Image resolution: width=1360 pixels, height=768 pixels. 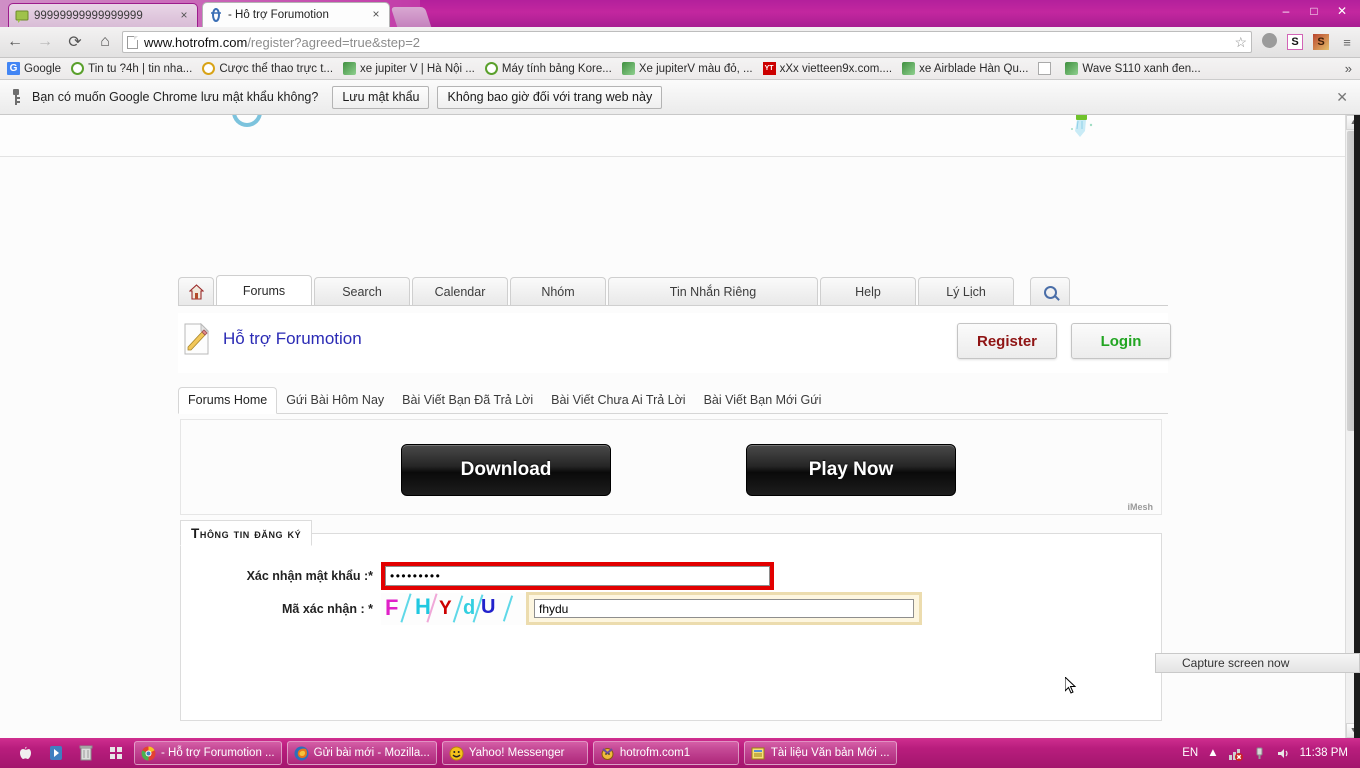 I want to click on network-error-icon, so click(x=1235, y=753).